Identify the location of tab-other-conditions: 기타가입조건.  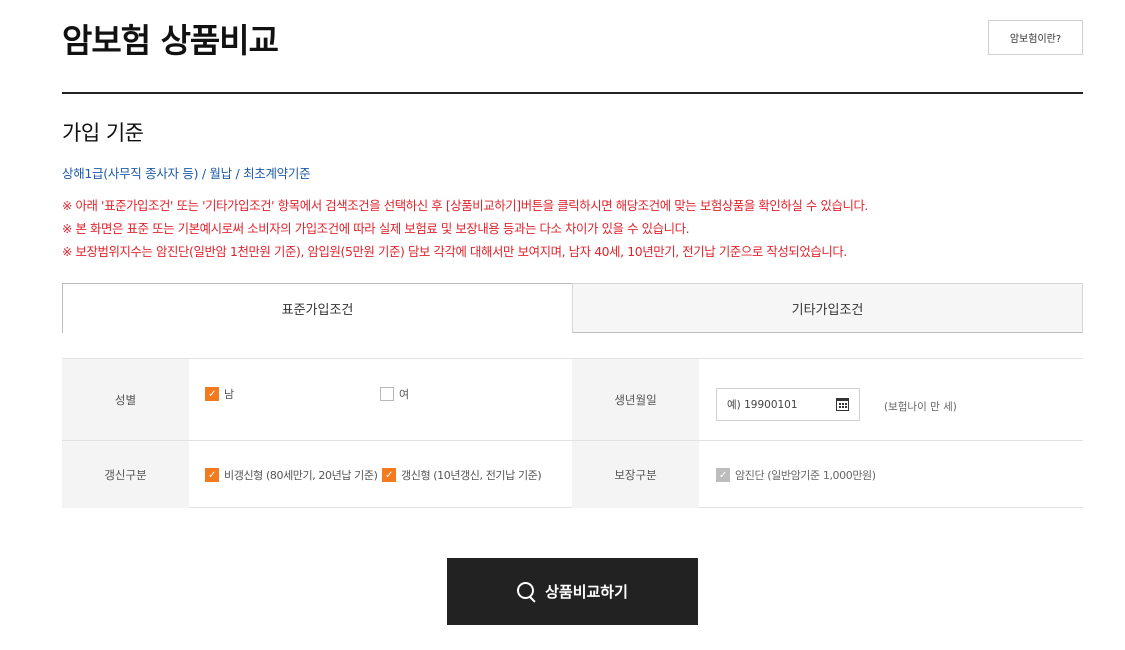
(827, 308).